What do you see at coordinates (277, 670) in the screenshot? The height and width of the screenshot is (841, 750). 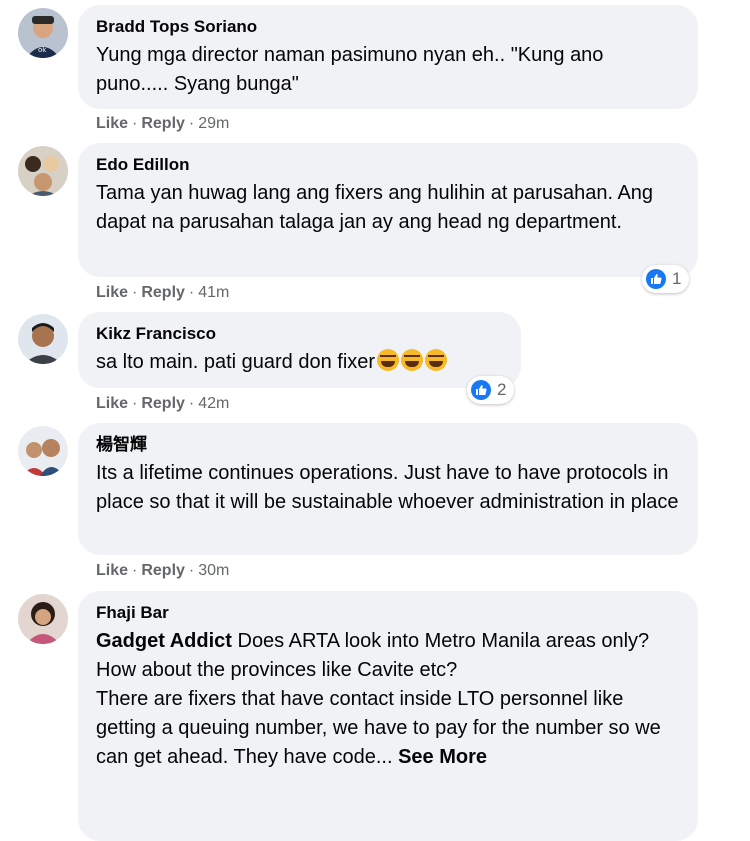 I see `comment-text-line: How about the provinces like Cavite etc?` at bounding box center [277, 670].